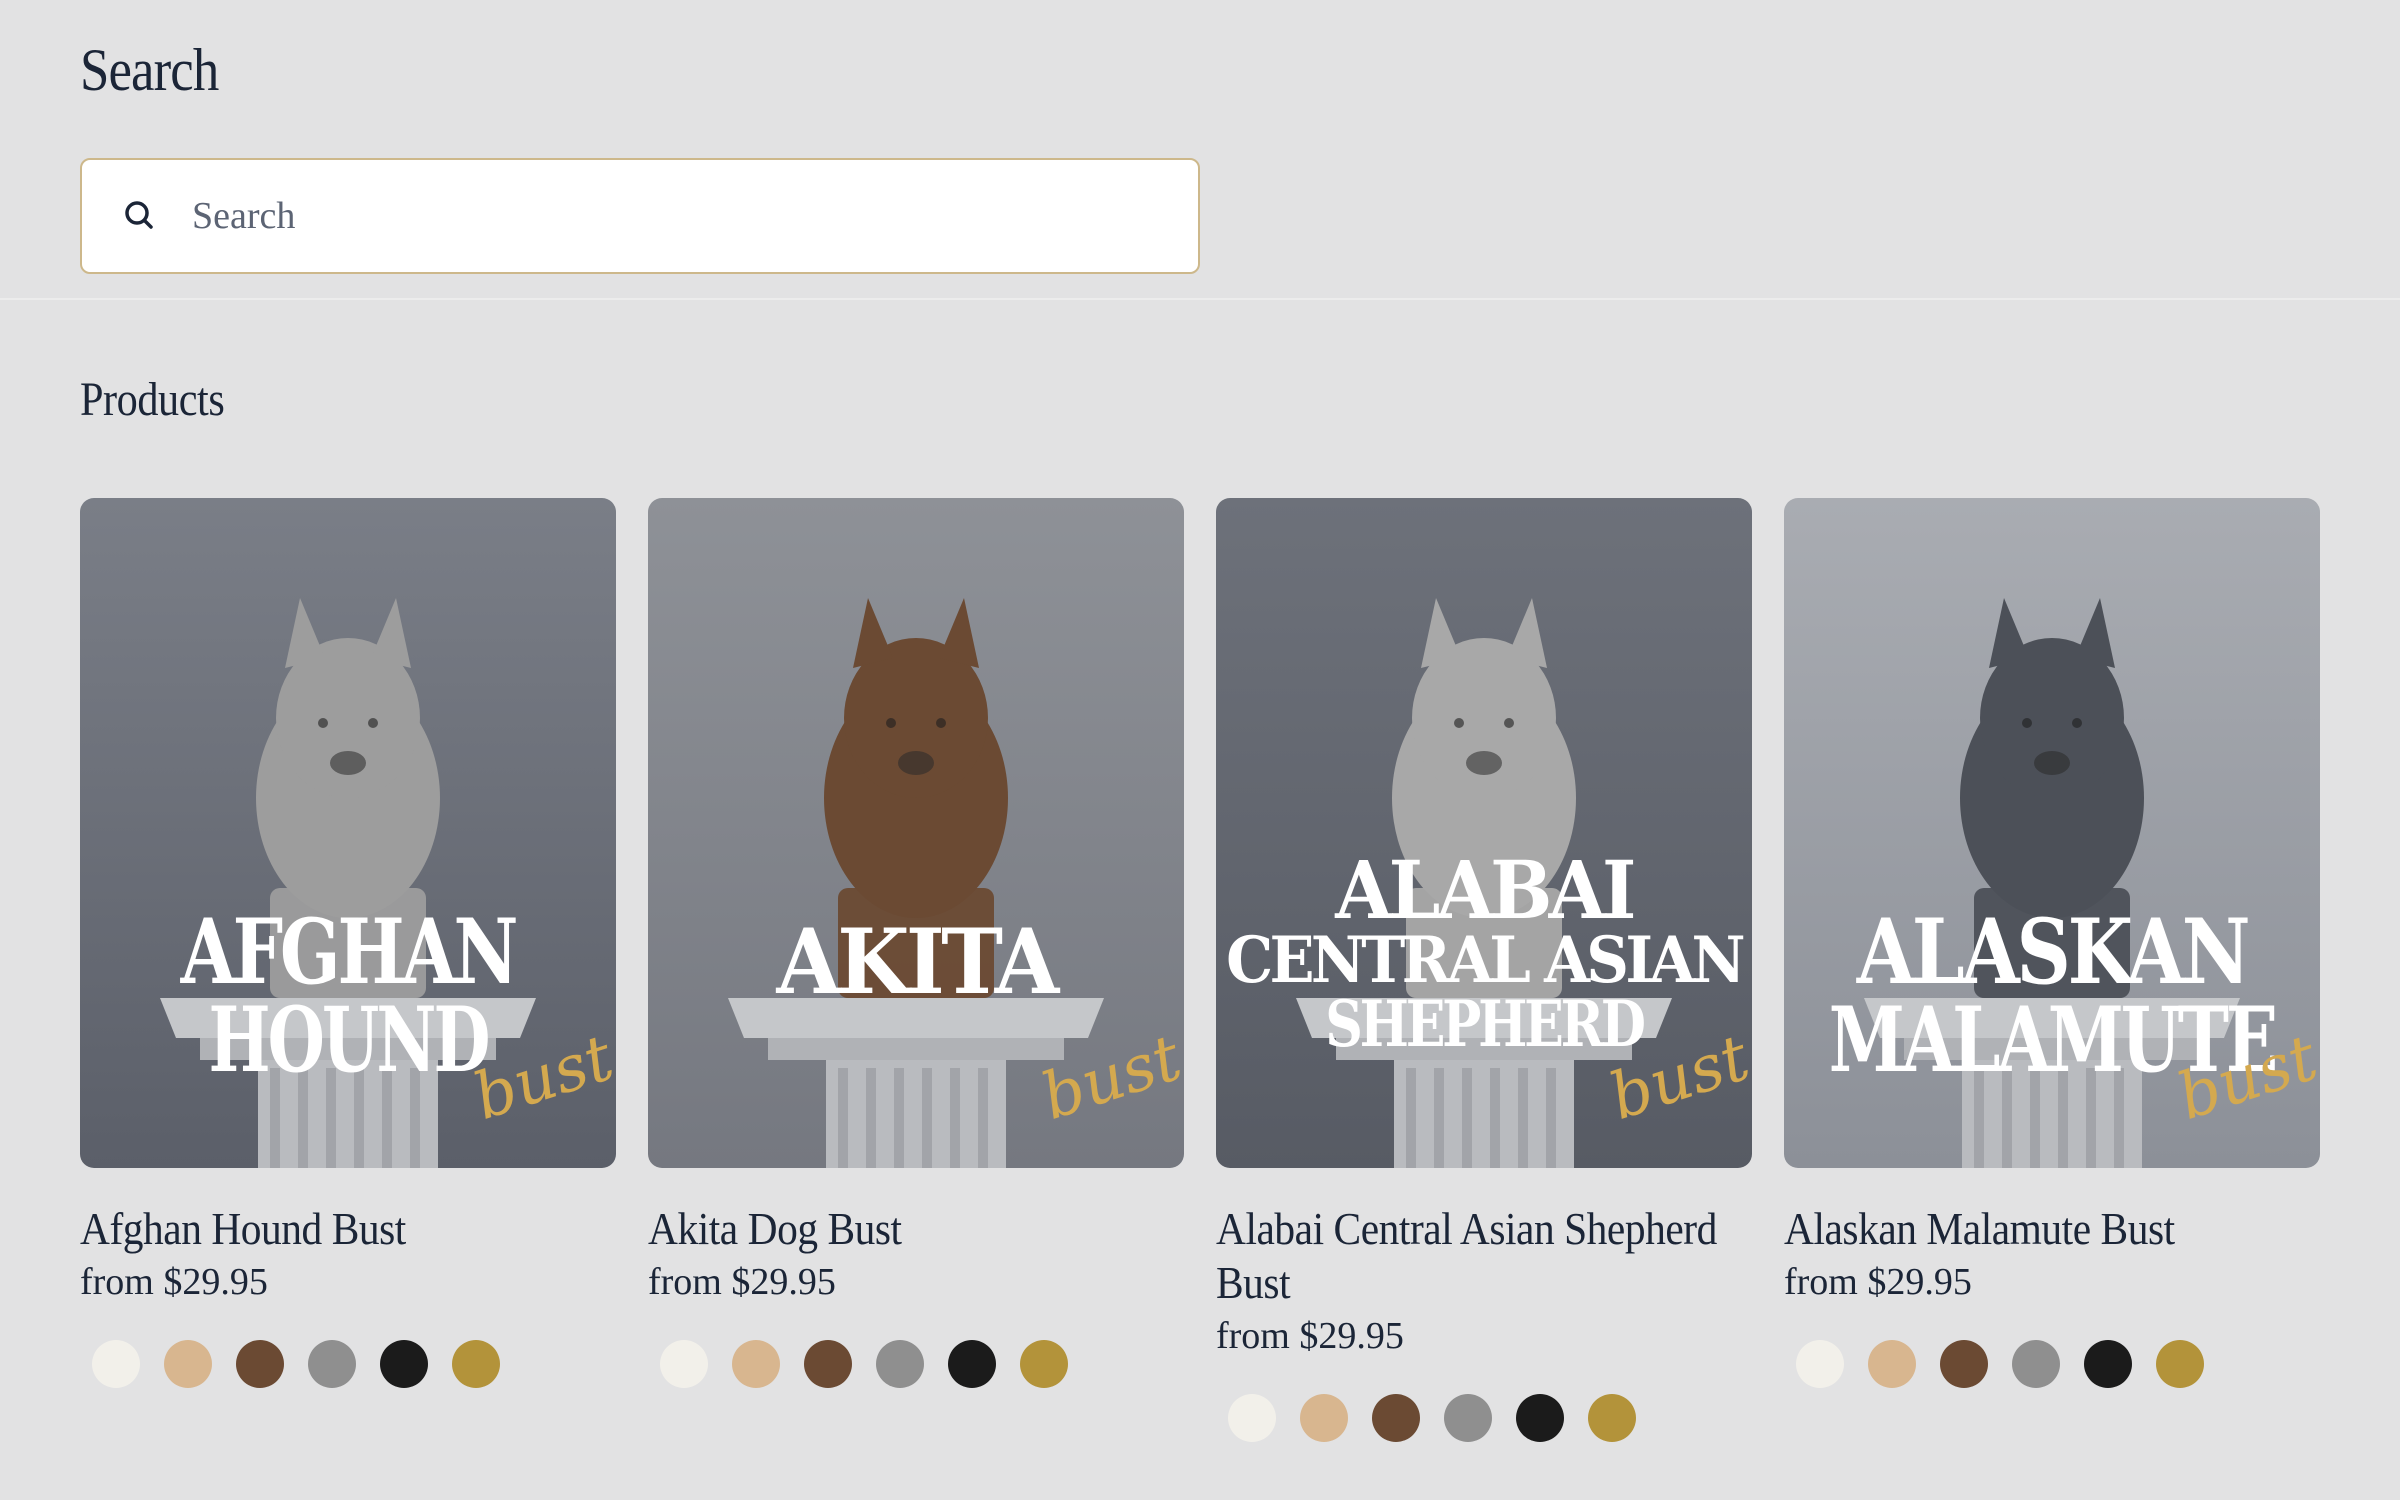 This screenshot has height=1500, width=2400. I want to click on product-title: Alaskan Malamute Bust, so click(2045, 1229).